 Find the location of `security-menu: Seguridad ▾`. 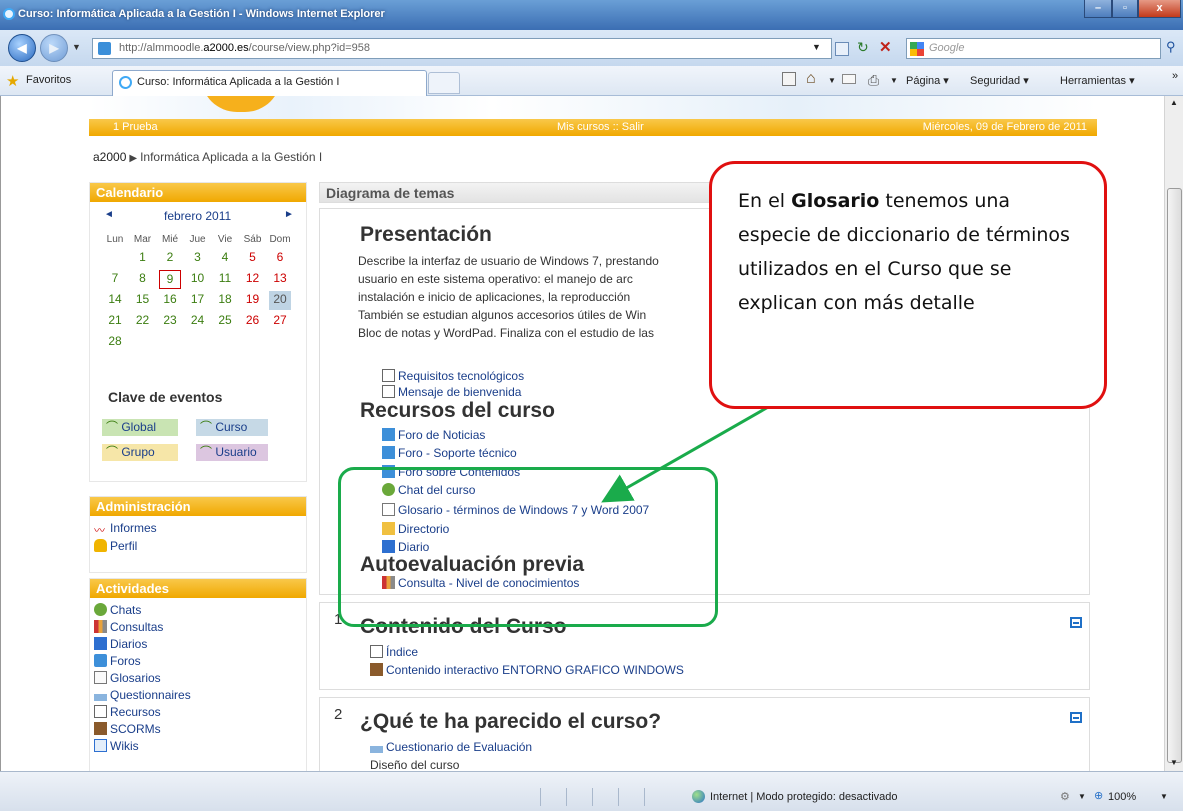

security-menu: Seguridad ▾ is located at coordinates (999, 80).